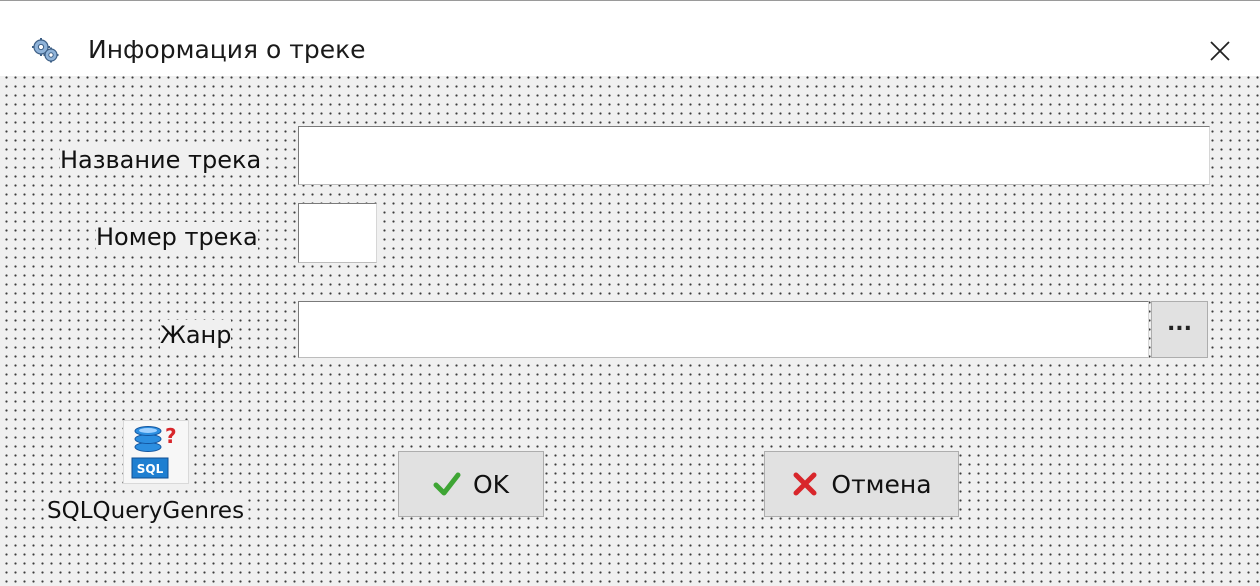  I want to click on gears-icon, so click(45, 50).